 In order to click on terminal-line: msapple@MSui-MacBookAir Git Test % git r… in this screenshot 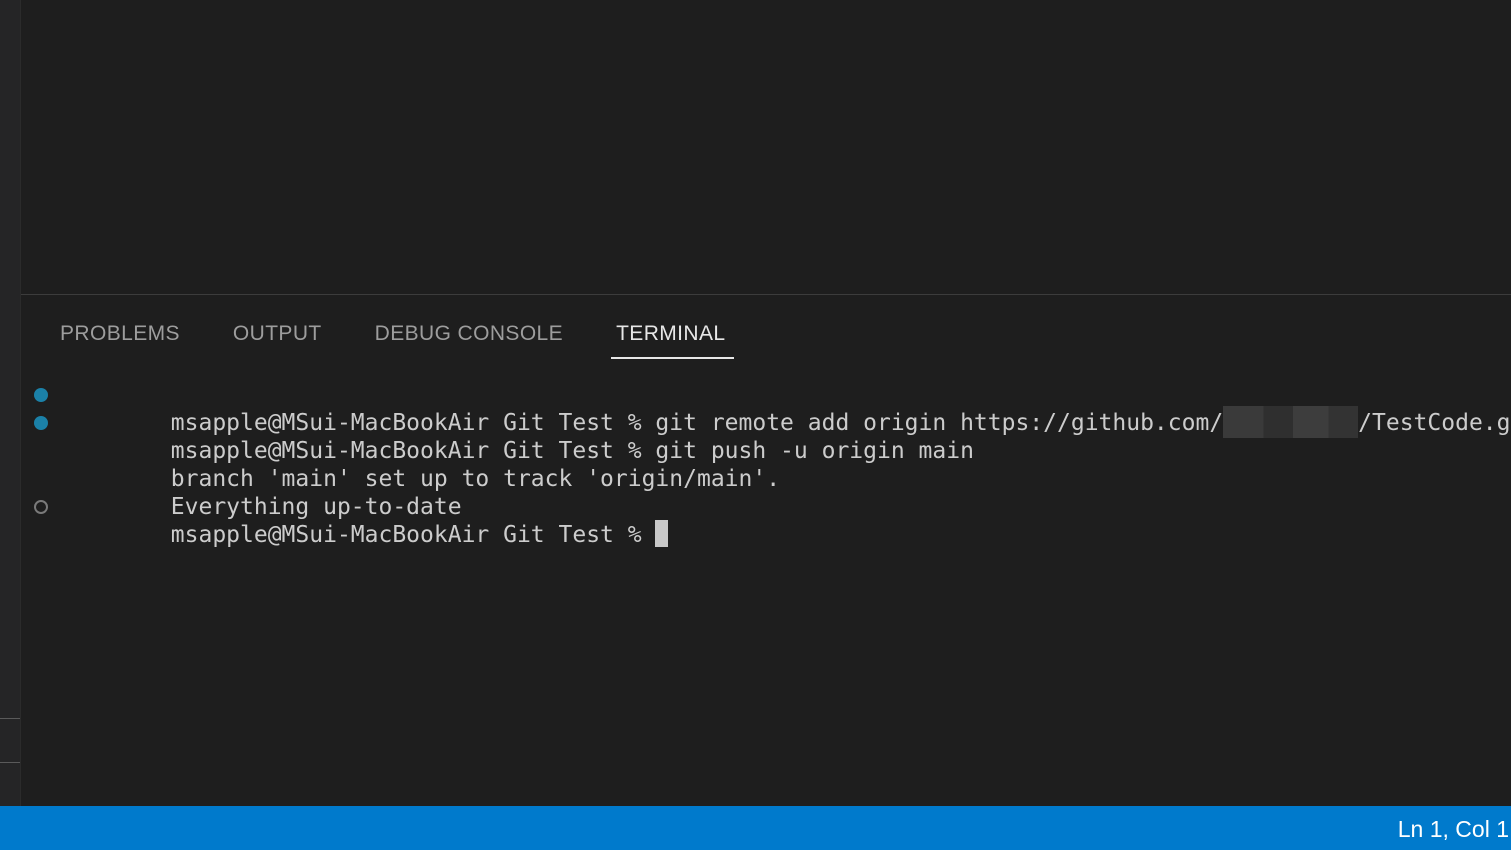, I will do `click(766, 409)`.